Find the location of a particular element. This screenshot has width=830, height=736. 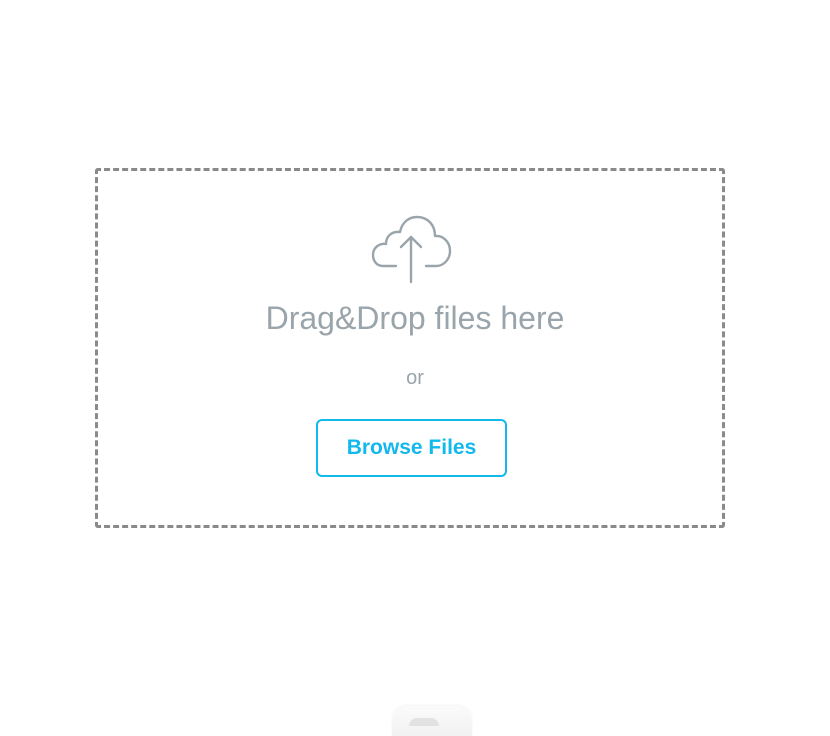

browse-files-button: Browse Files is located at coordinates (411, 448).